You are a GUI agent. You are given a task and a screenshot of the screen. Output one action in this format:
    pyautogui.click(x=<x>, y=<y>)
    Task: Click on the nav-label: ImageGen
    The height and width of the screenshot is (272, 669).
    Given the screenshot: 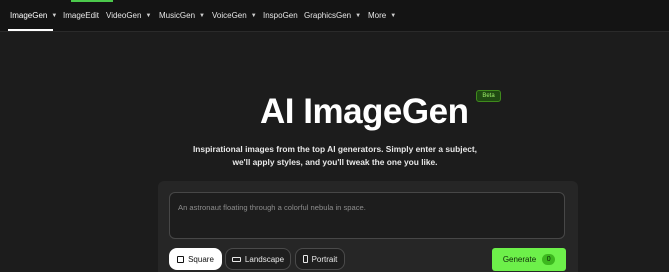 What is the action you would take?
    pyautogui.click(x=29, y=15)
    